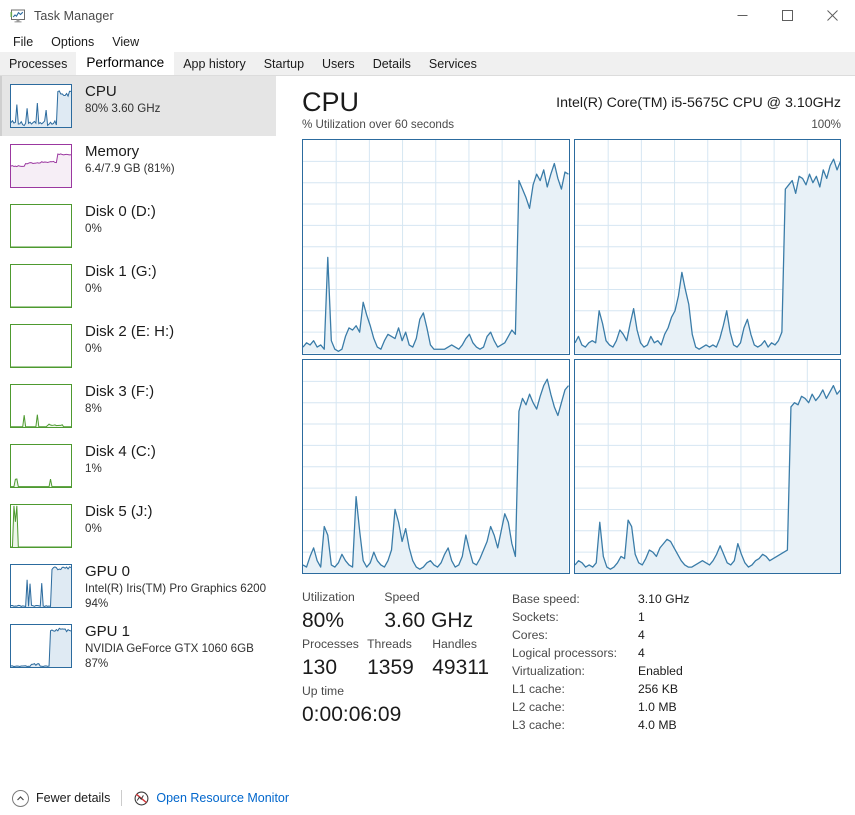  I want to click on tab-startup: Startup, so click(284, 64).